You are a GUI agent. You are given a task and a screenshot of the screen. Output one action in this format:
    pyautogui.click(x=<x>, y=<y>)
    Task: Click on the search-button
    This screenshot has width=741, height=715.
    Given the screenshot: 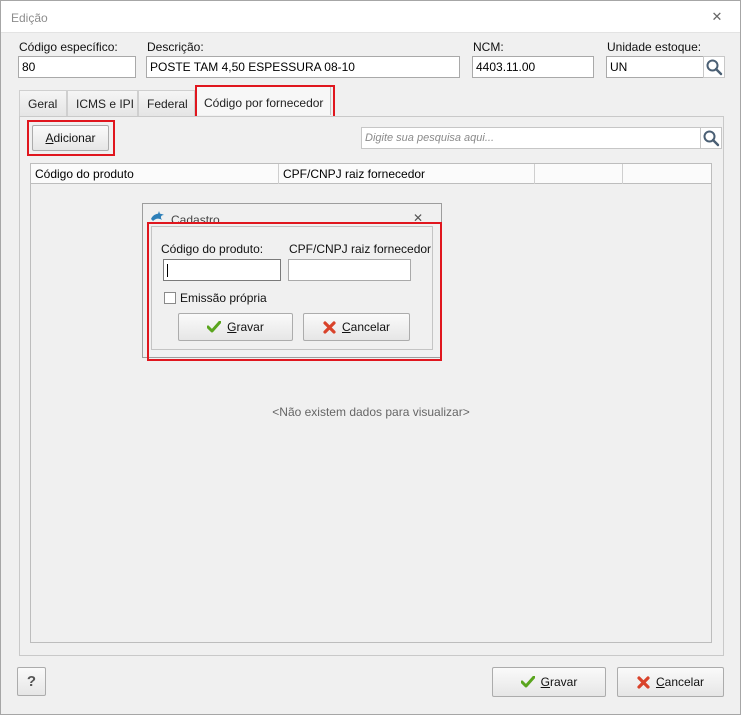 What is the action you would take?
    pyautogui.click(x=711, y=138)
    